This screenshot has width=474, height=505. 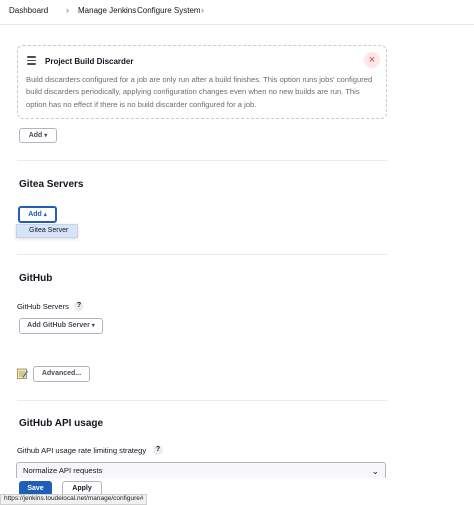 I want to click on section-heading-gitea: Gitea Servers, so click(x=51, y=184).